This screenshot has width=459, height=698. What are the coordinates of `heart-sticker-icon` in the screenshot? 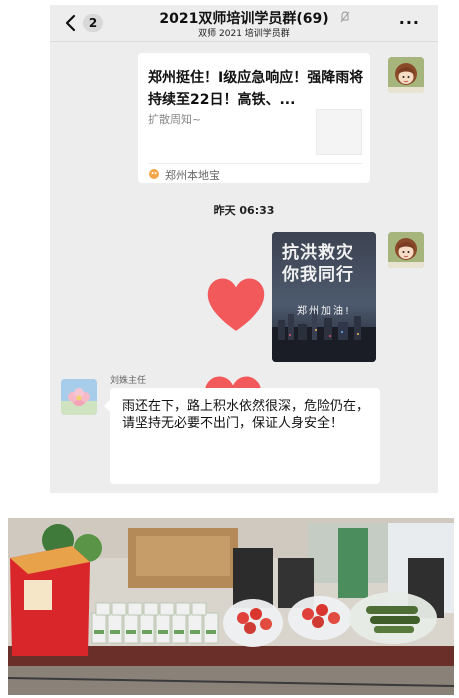 It's located at (236, 304).